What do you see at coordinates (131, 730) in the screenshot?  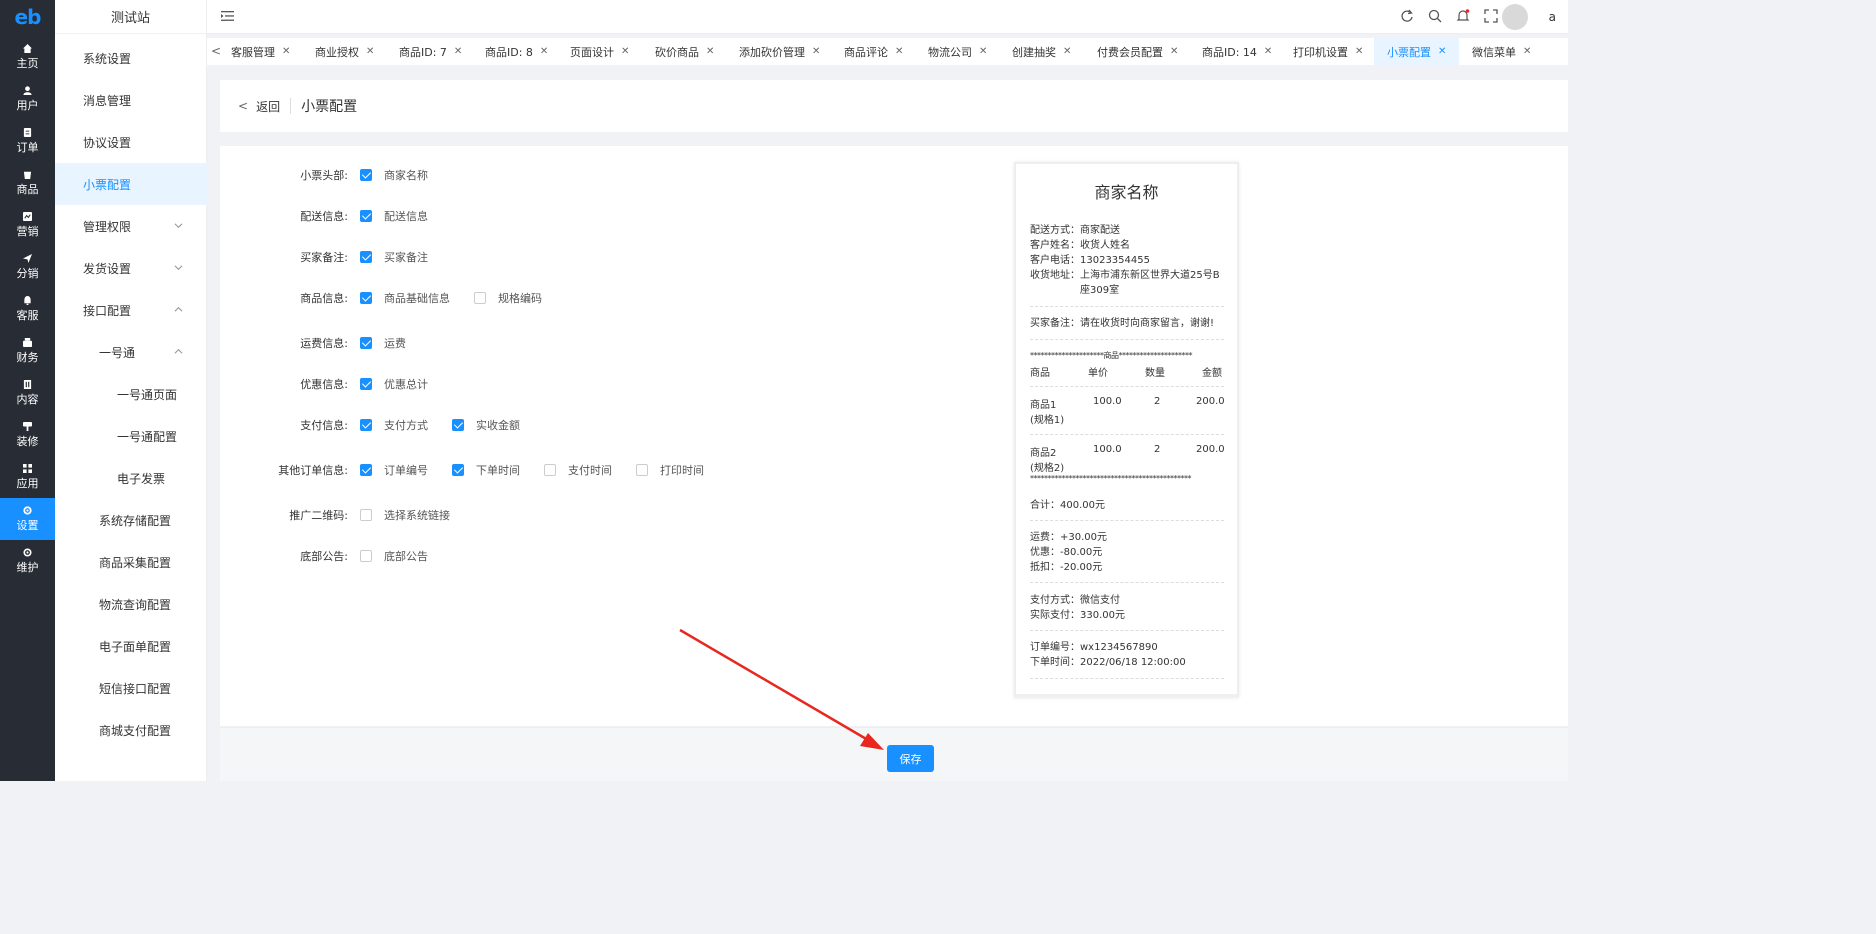 I see `submenu-item-payment: 商城支付配置` at bounding box center [131, 730].